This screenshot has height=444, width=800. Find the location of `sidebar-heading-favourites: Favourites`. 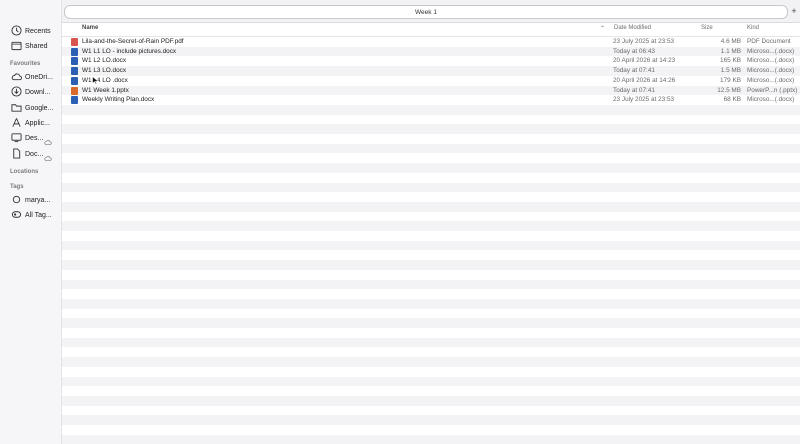

sidebar-heading-favourites: Favourites is located at coordinates (25, 64).